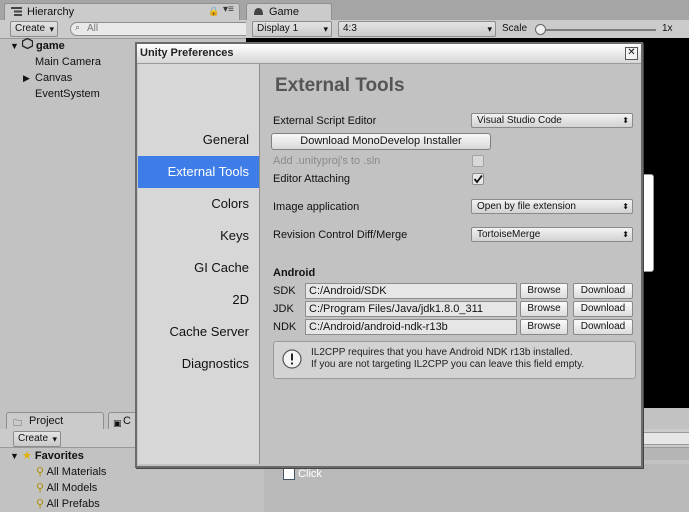 This screenshot has width=689, height=512. Describe the element at coordinates (294, 273) in the screenshot. I see `android-heading: Android` at that location.